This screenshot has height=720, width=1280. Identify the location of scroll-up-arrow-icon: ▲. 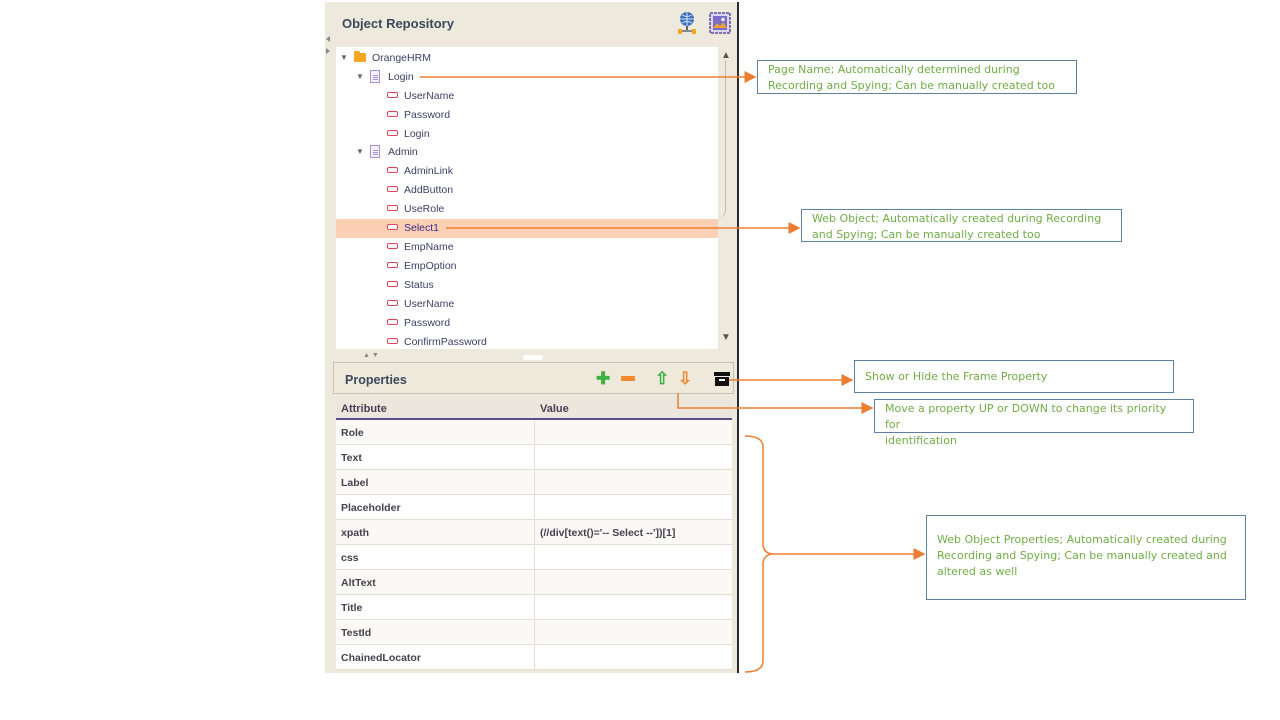
(726, 55).